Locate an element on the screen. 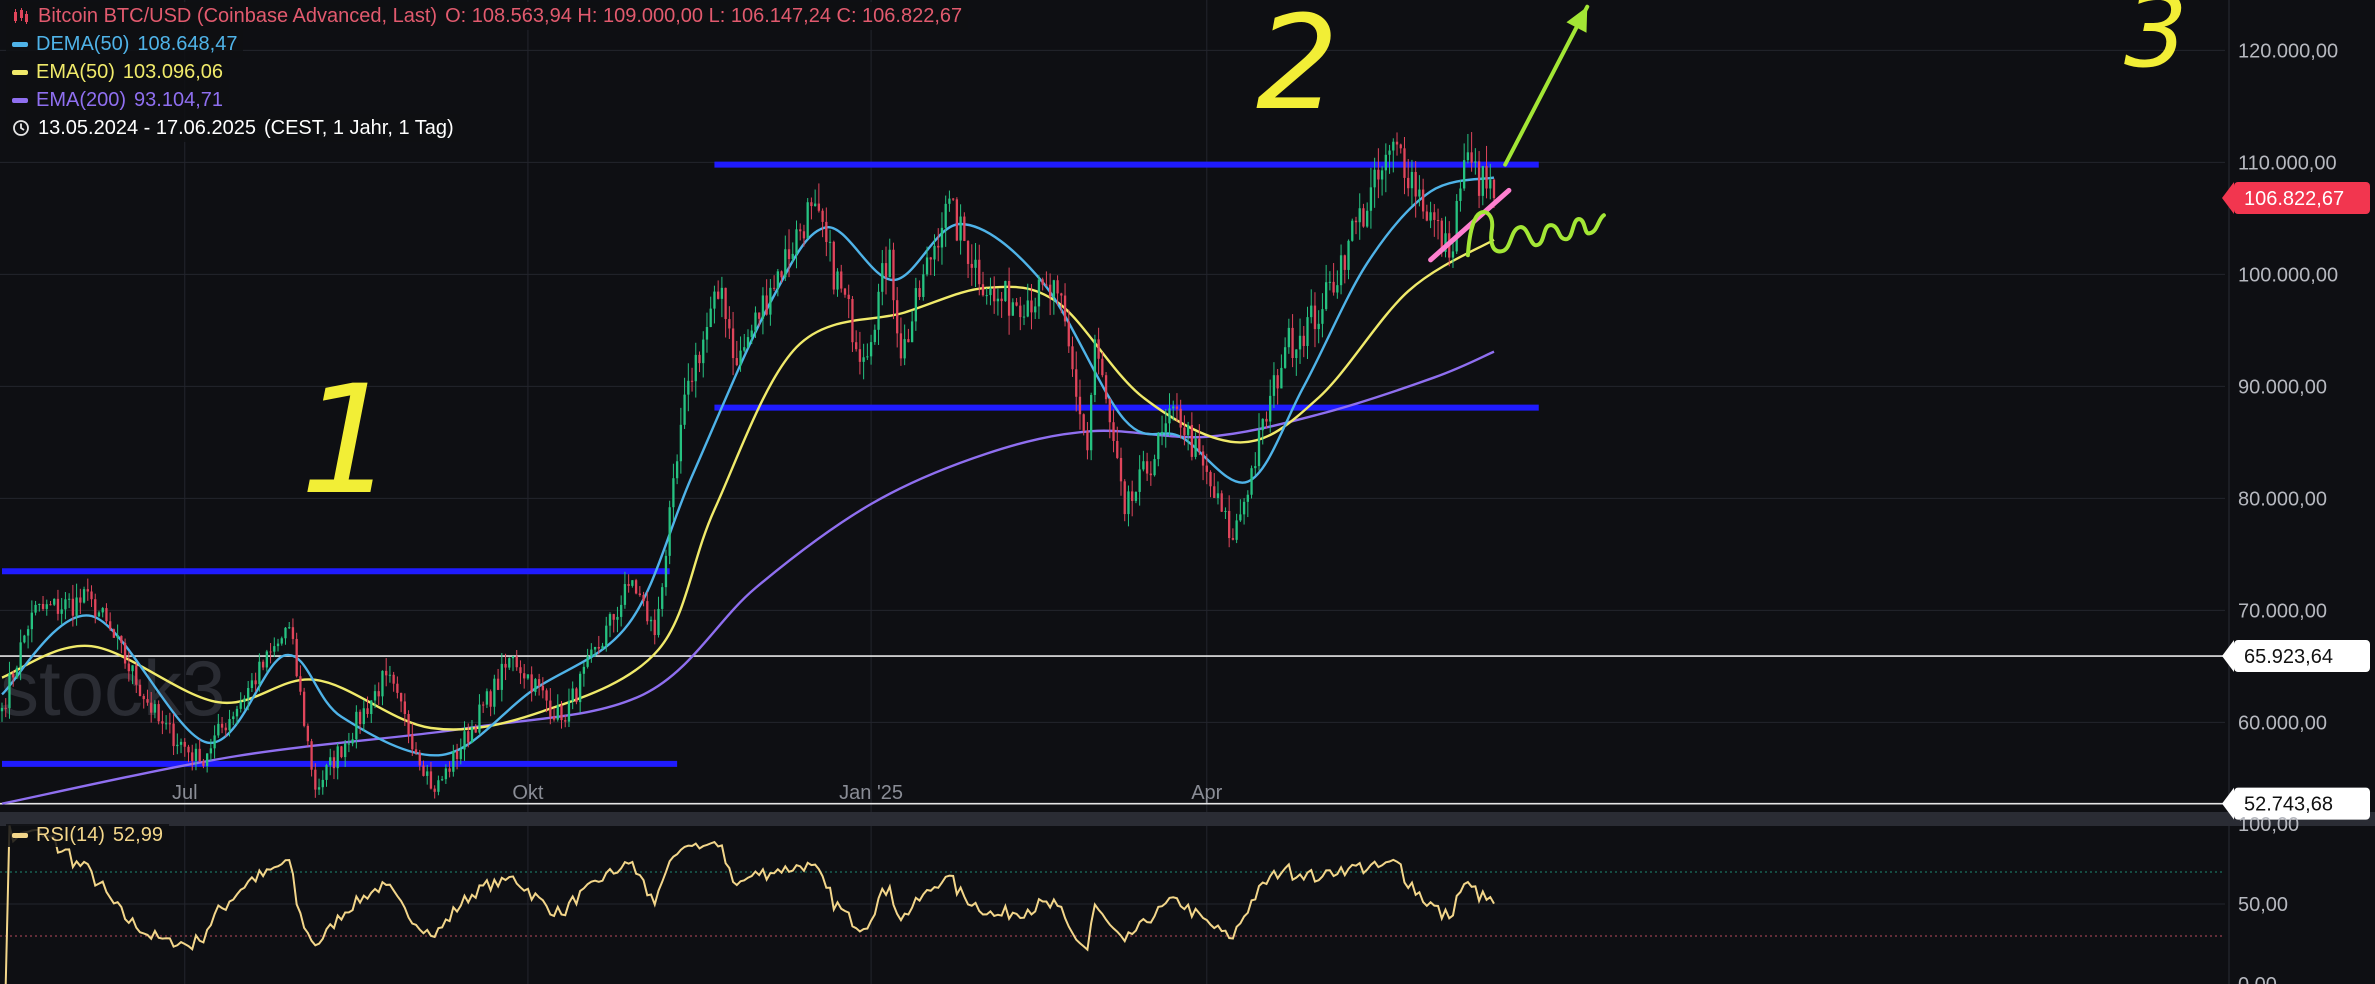 This screenshot has width=2375, height=984. rsi-legend: RSI(14) 52,99 is located at coordinates (87, 835).